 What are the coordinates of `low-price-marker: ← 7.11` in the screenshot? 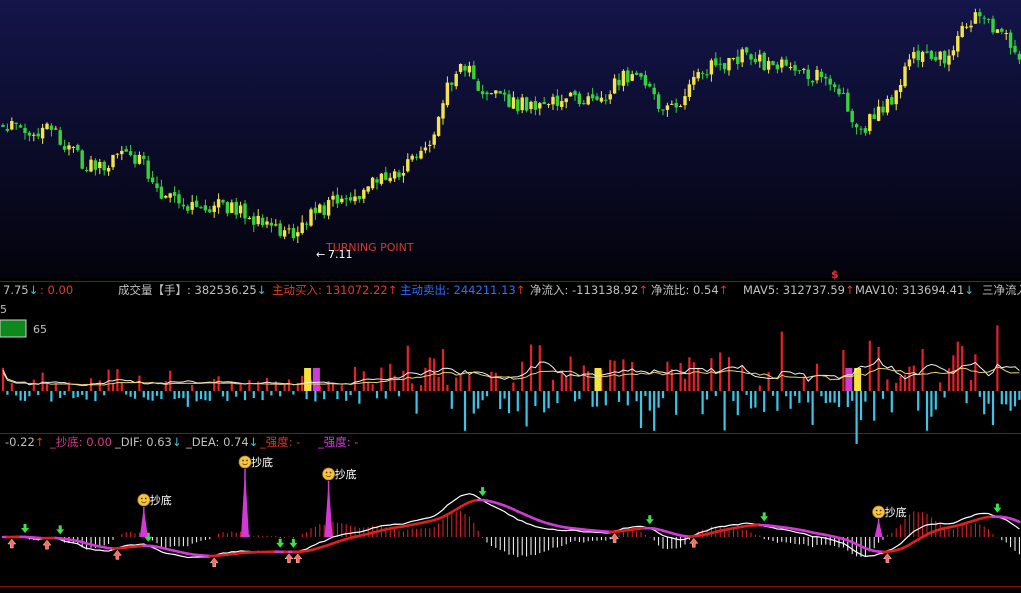 It's located at (334, 254).